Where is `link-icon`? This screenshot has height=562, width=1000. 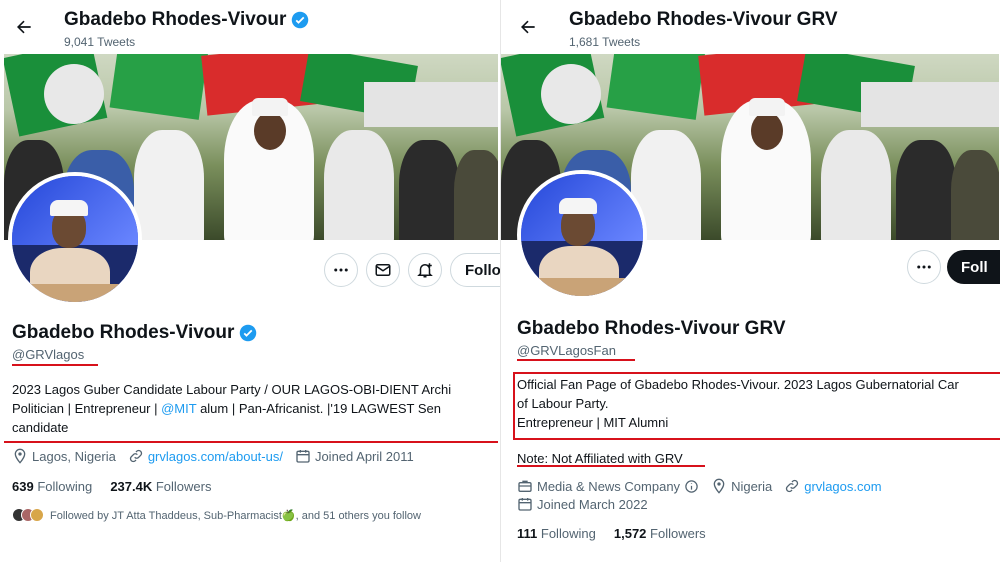 link-icon is located at coordinates (135, 456).